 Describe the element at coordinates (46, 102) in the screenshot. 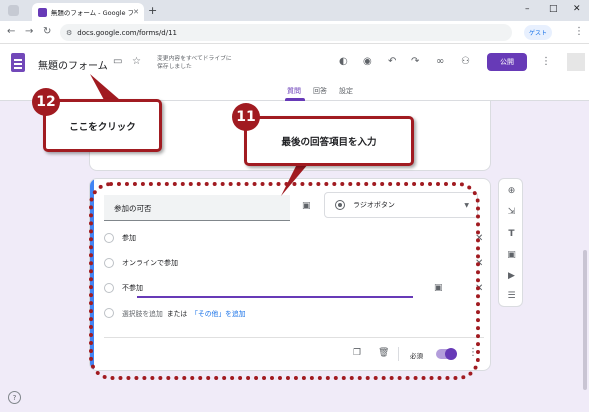

I see `step12-badge: 12` at that location.